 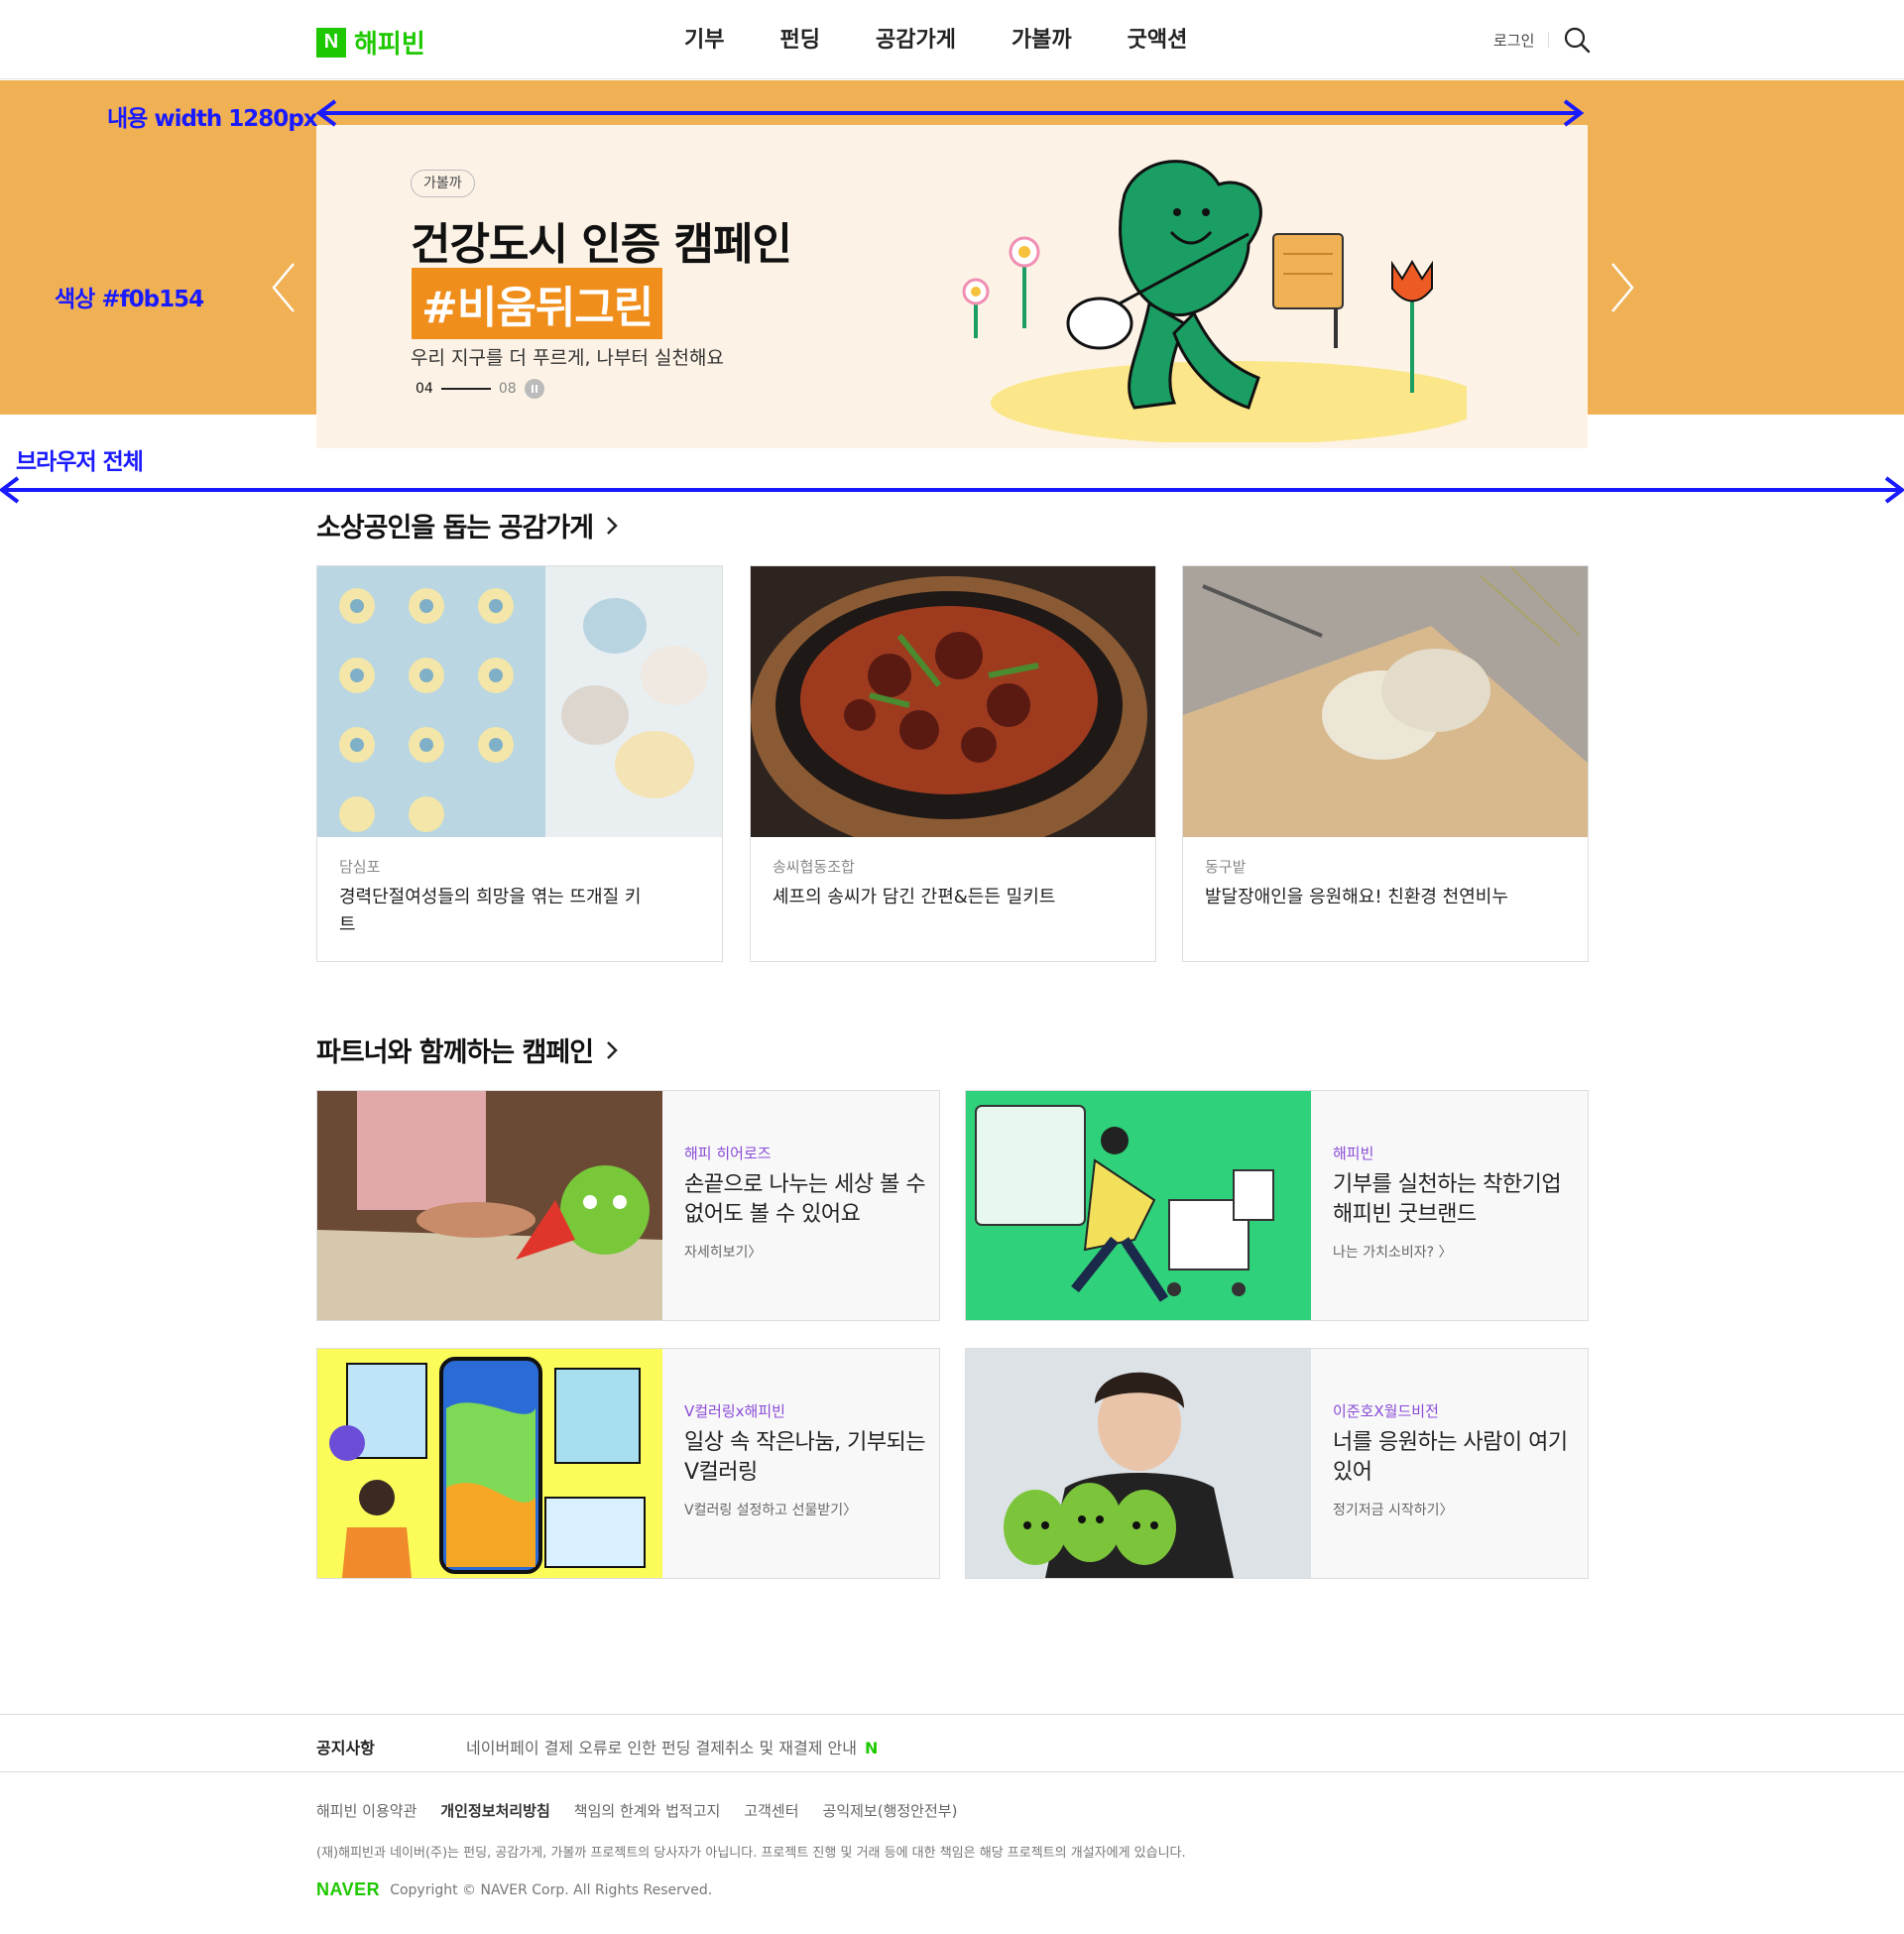 What do you see at coordinates (890, 1810) in the screenshot?
I see `footer-link-report: 공익제보(행정안전부)` at bounding box center [890, 1810].